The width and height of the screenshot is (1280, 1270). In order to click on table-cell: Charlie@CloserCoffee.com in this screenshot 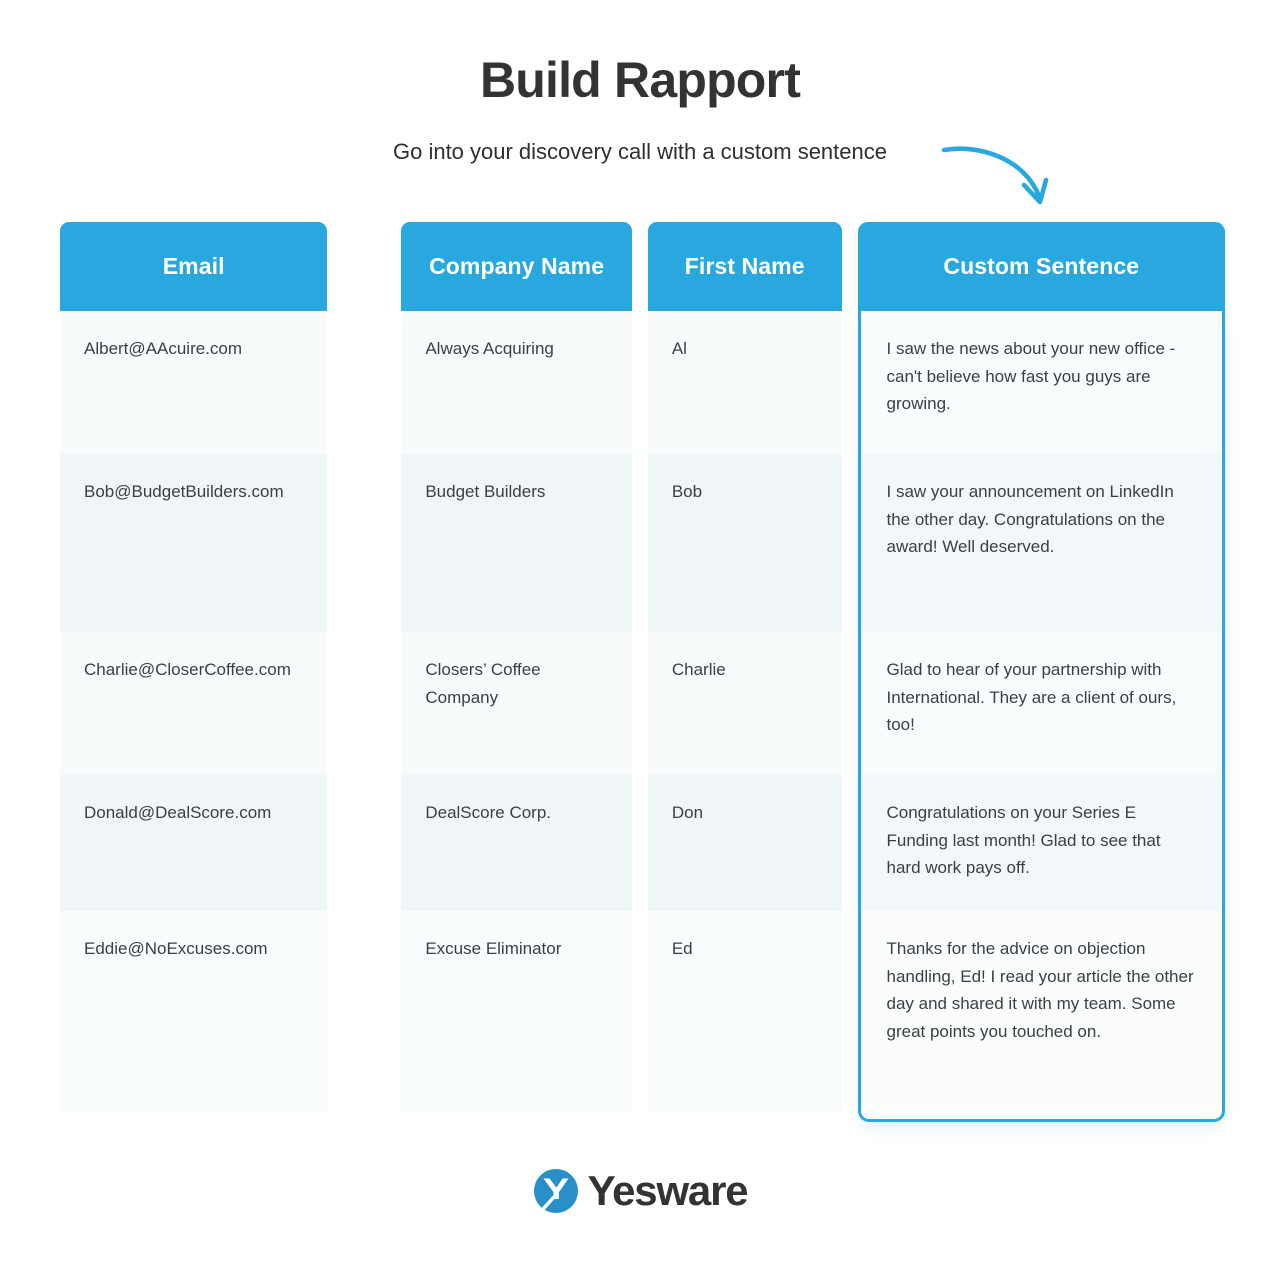, I will do `click(194, 703)`.